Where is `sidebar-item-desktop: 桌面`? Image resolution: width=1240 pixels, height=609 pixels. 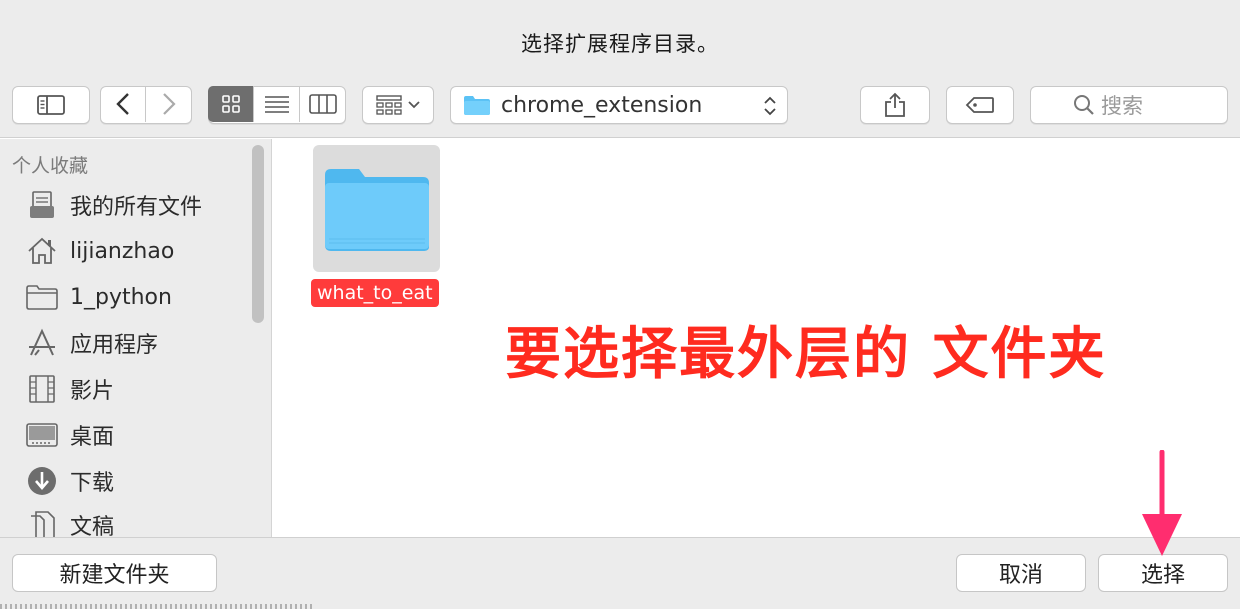 sidebar-item-desktop: 桌面 is located at coordinates (139, 435).